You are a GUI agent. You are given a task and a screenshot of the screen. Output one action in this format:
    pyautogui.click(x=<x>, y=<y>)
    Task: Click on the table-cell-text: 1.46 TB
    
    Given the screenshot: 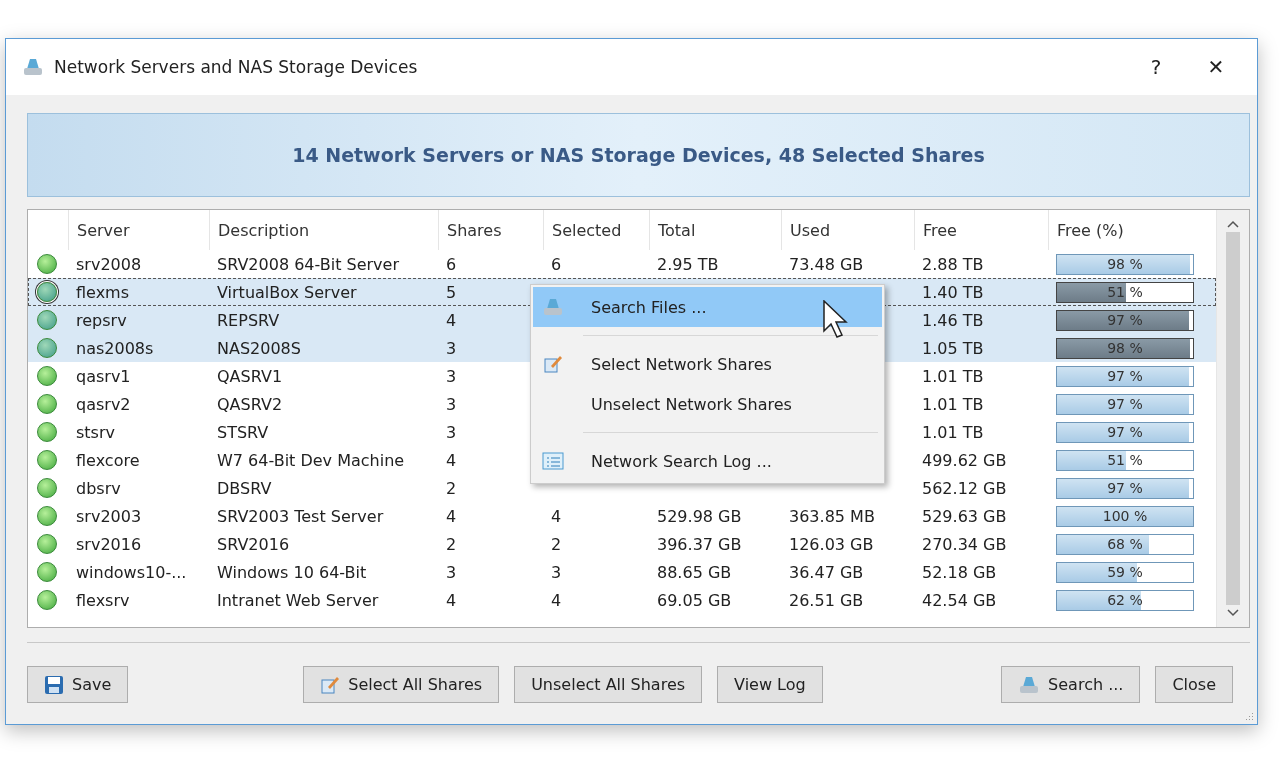 What is the action you would take?
    pyautogui.click(x=953, y=320)
    